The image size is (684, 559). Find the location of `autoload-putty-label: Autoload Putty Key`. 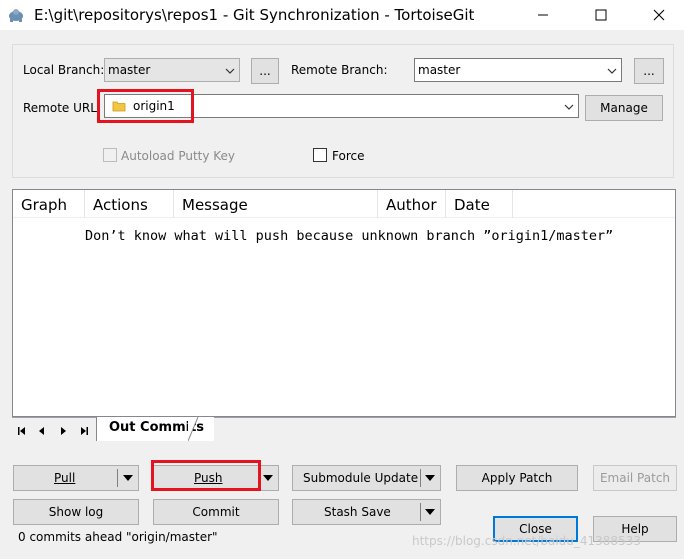

autoload-putty-label: Autoload Putty Key is located at coordinates (178, 156).